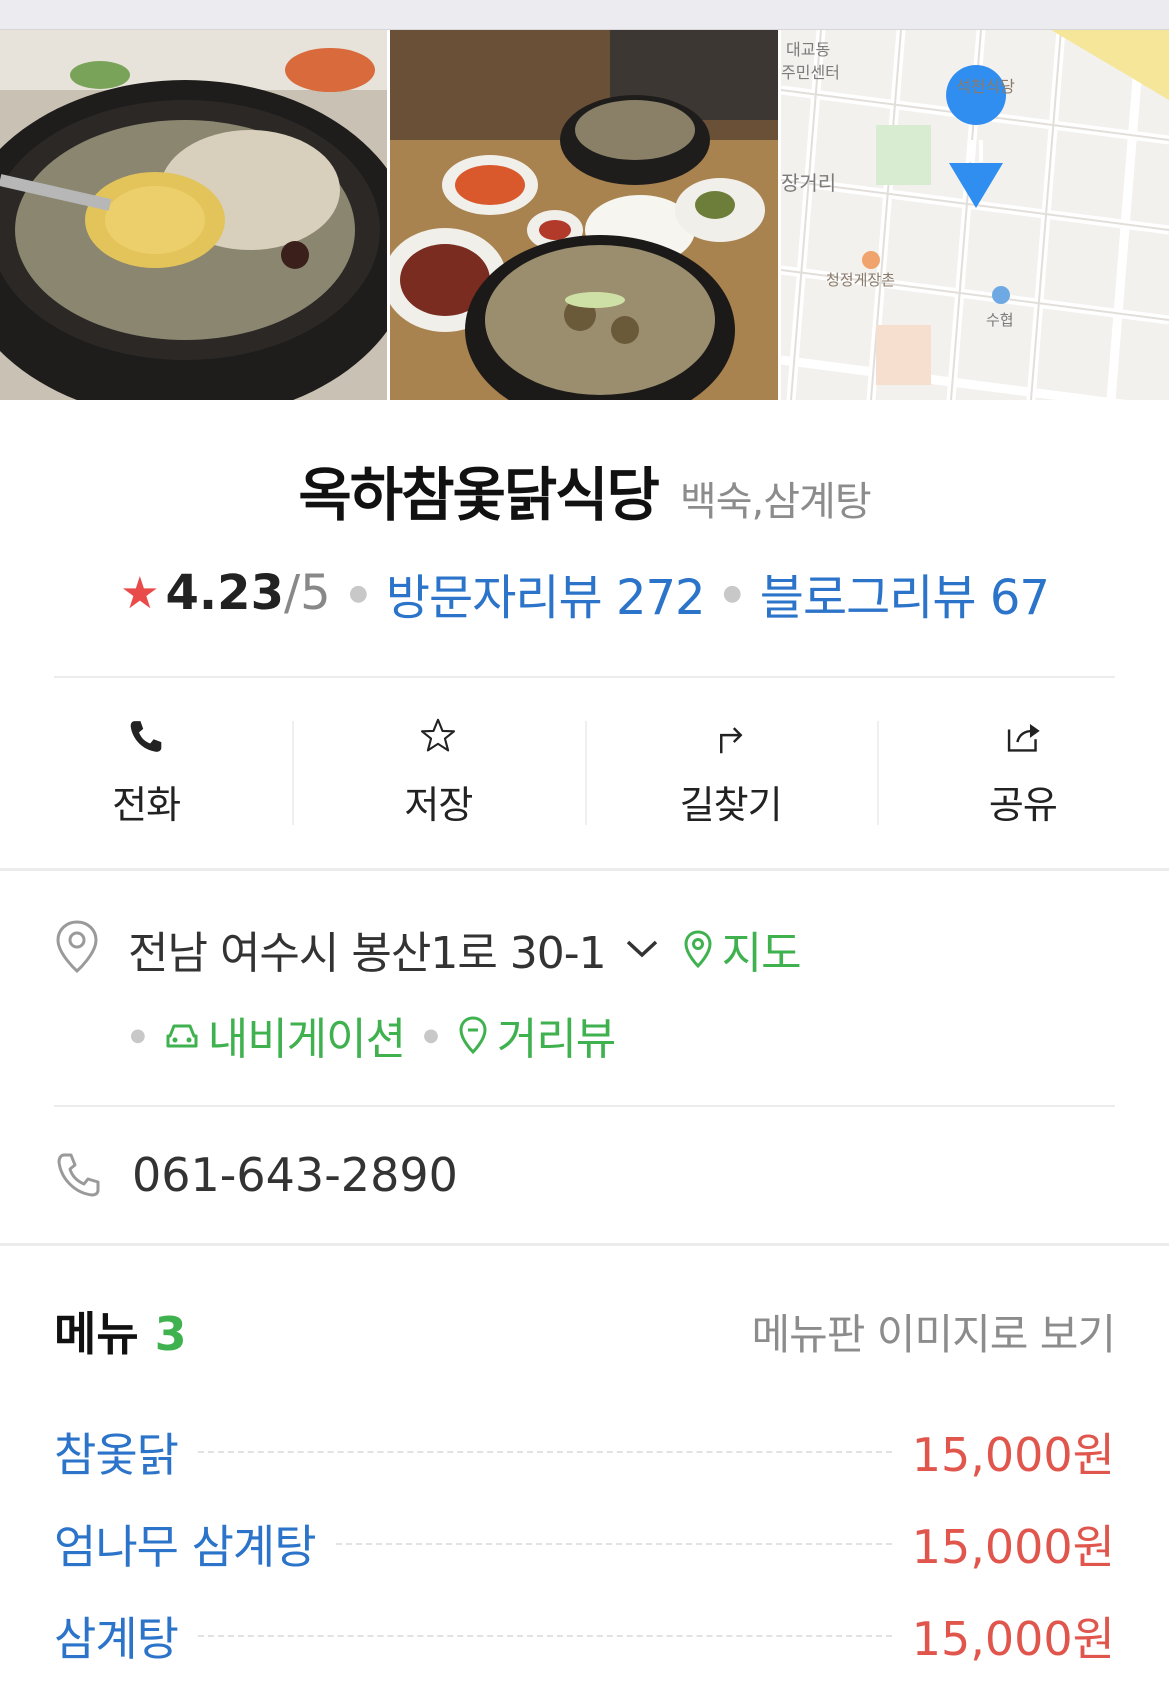 The image size is (1169, 1698). Describe the element at coordinates (224, 593) in the screenshot. I see `rating-score: 4.23` at that location.